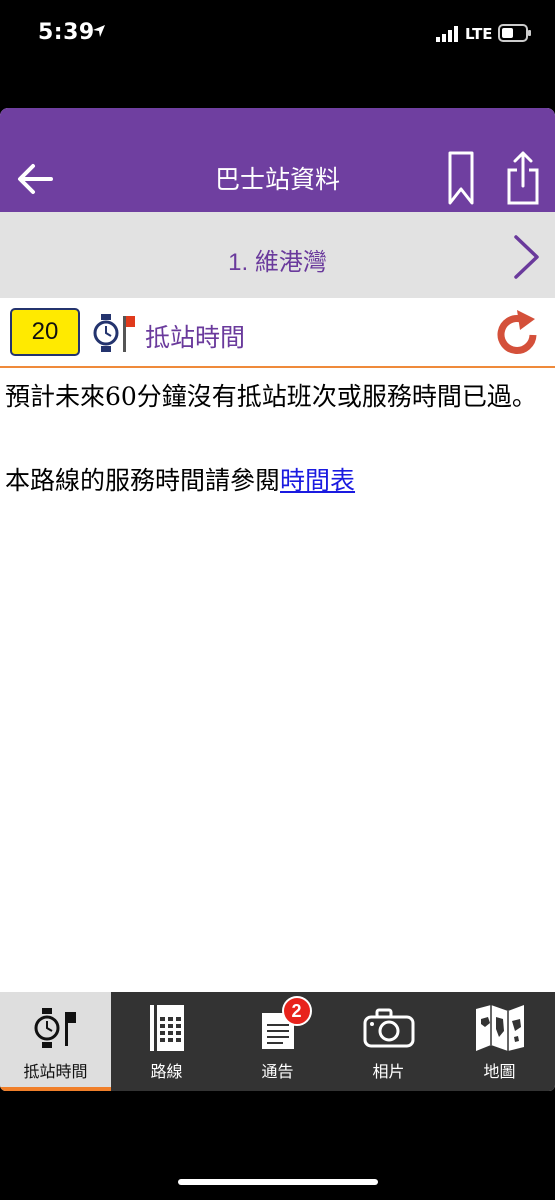 The image size is (555, 1200). Describe the element at coordinates (271, 396) in the screenshot. I see `no-arrival-message: 預計未來60分鐘沒有抵站班次或服務時間已過。` at that location.